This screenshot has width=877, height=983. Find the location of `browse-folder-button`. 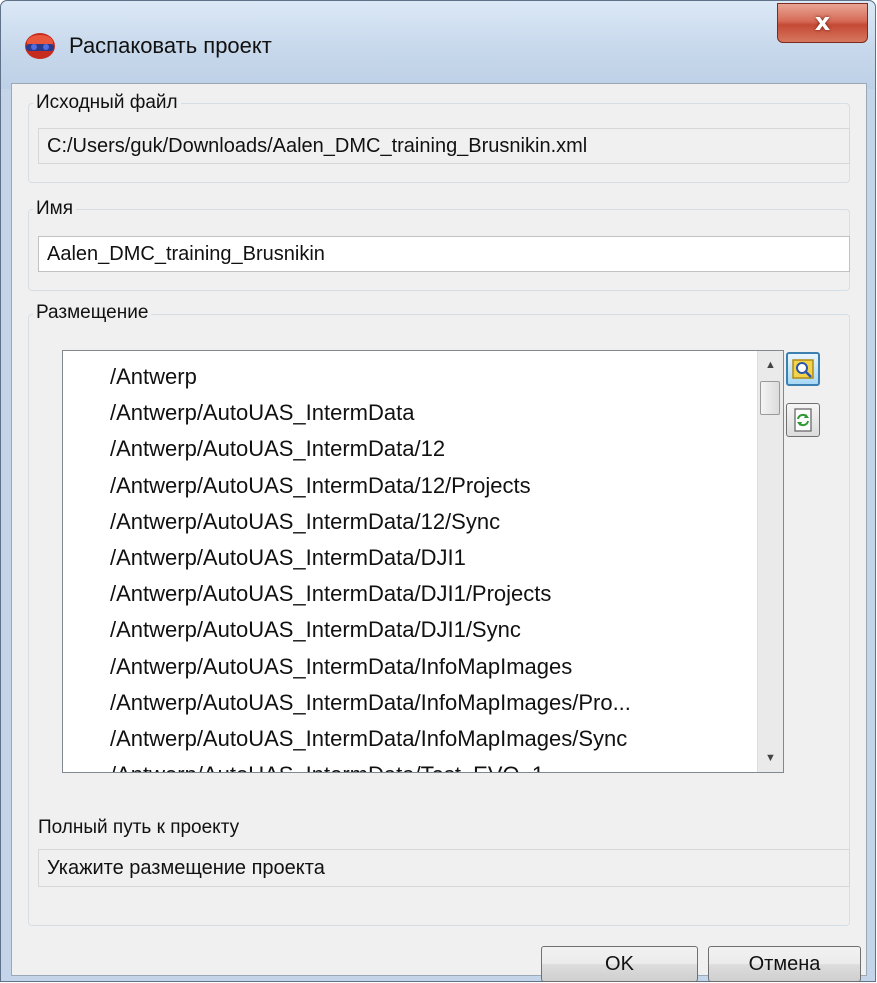

browse-folder-button is located at coordinates (803, 369).